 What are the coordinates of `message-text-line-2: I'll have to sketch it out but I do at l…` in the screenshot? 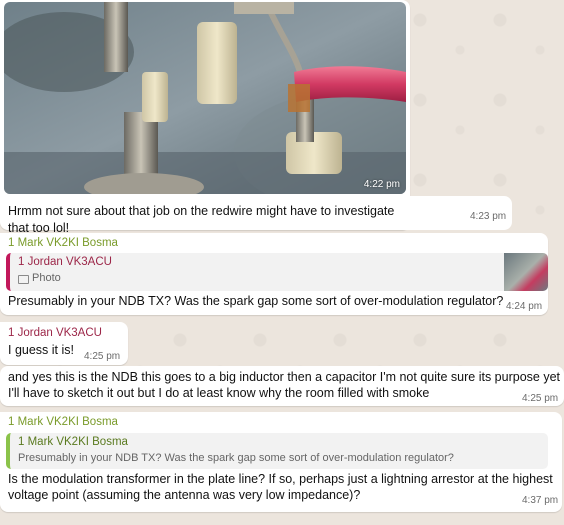 It's located at (219, 393).